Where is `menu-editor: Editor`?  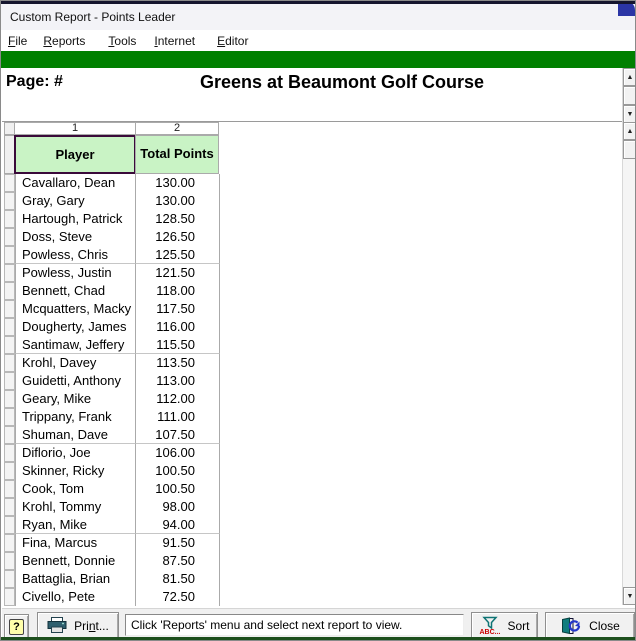
menu-editor: Editor is located at coordinates (232, 41).